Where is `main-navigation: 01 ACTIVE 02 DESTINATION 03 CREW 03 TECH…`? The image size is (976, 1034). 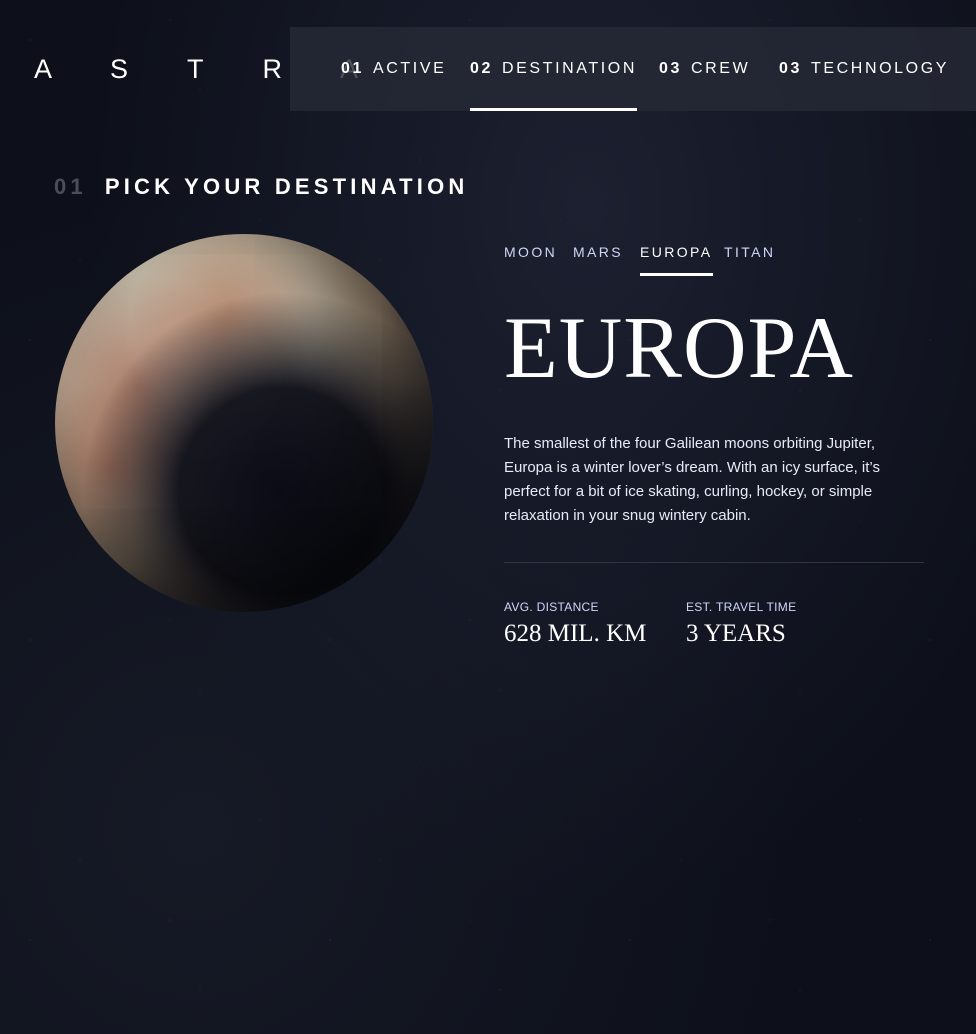
main-navigation: 01 ACTIVE 02 DESTINATION 03 CREW 03 TECH… is located at coordinates (633, 69).